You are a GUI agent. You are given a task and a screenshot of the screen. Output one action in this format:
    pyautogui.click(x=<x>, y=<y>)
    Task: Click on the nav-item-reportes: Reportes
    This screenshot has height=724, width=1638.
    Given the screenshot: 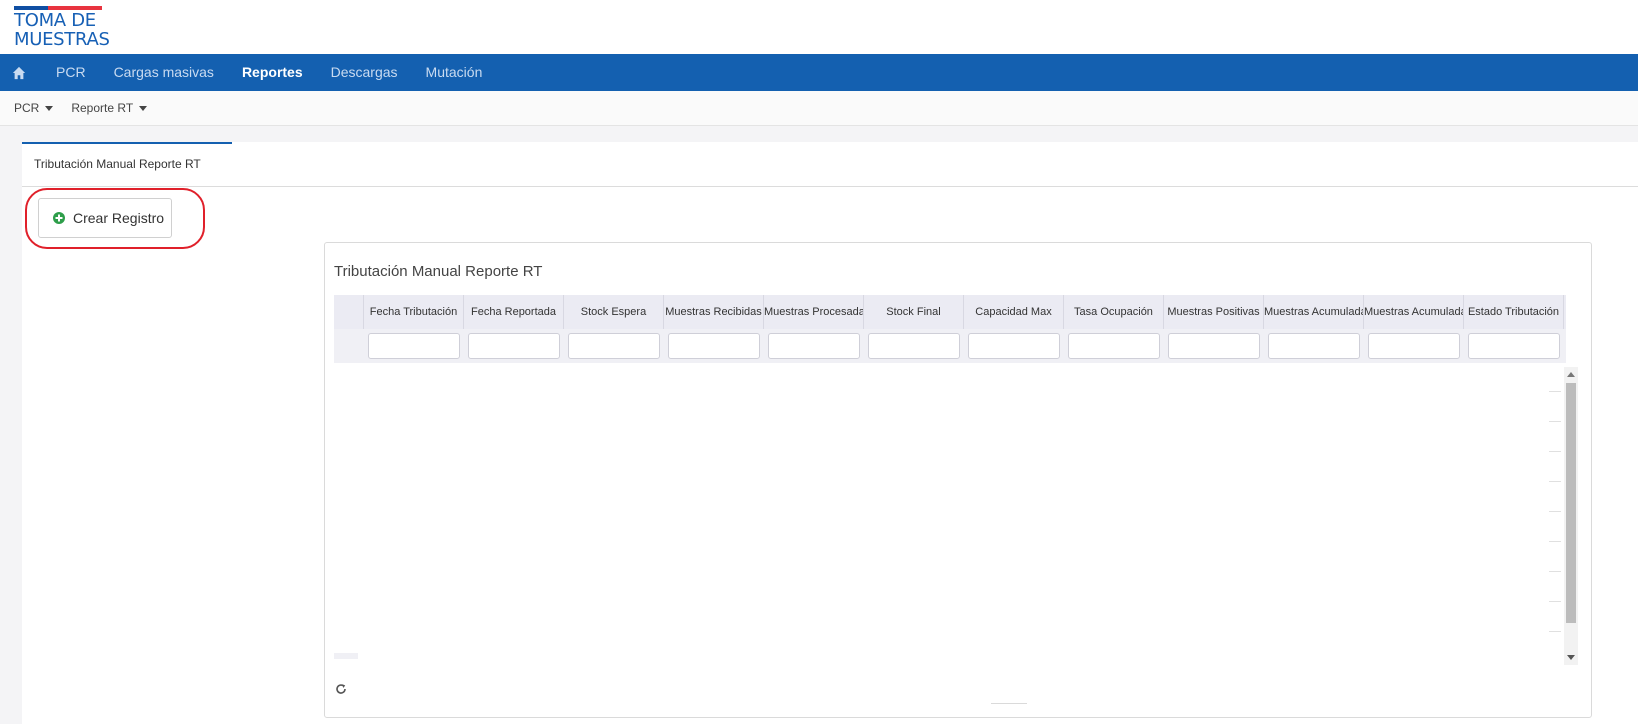 What is the action you would take?
    pyautogui.click(x=272, y=72)
    